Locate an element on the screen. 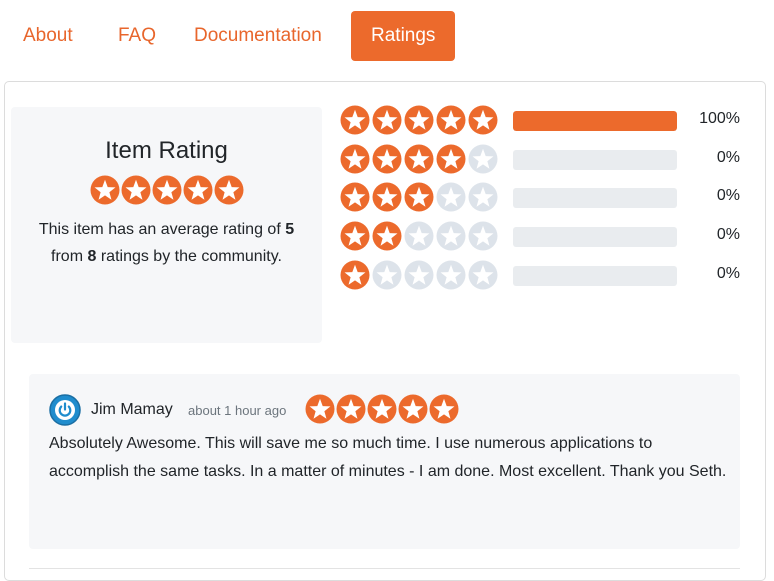  review-stars is located at coordinates (382, 409).